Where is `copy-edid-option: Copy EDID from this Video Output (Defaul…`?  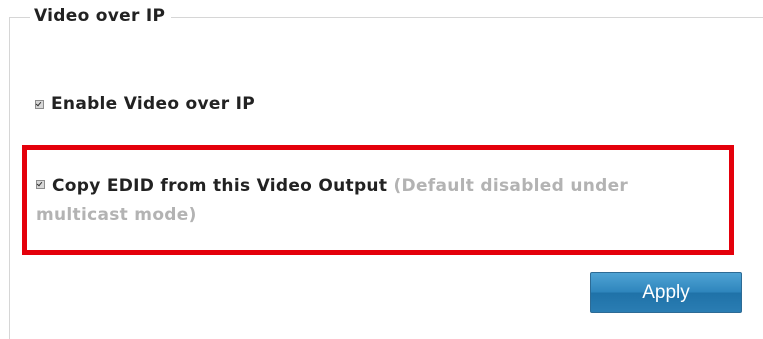
copy-edid-option: Copy EDID from this Video Output (Defaul… is located at coordinates (366, 201).